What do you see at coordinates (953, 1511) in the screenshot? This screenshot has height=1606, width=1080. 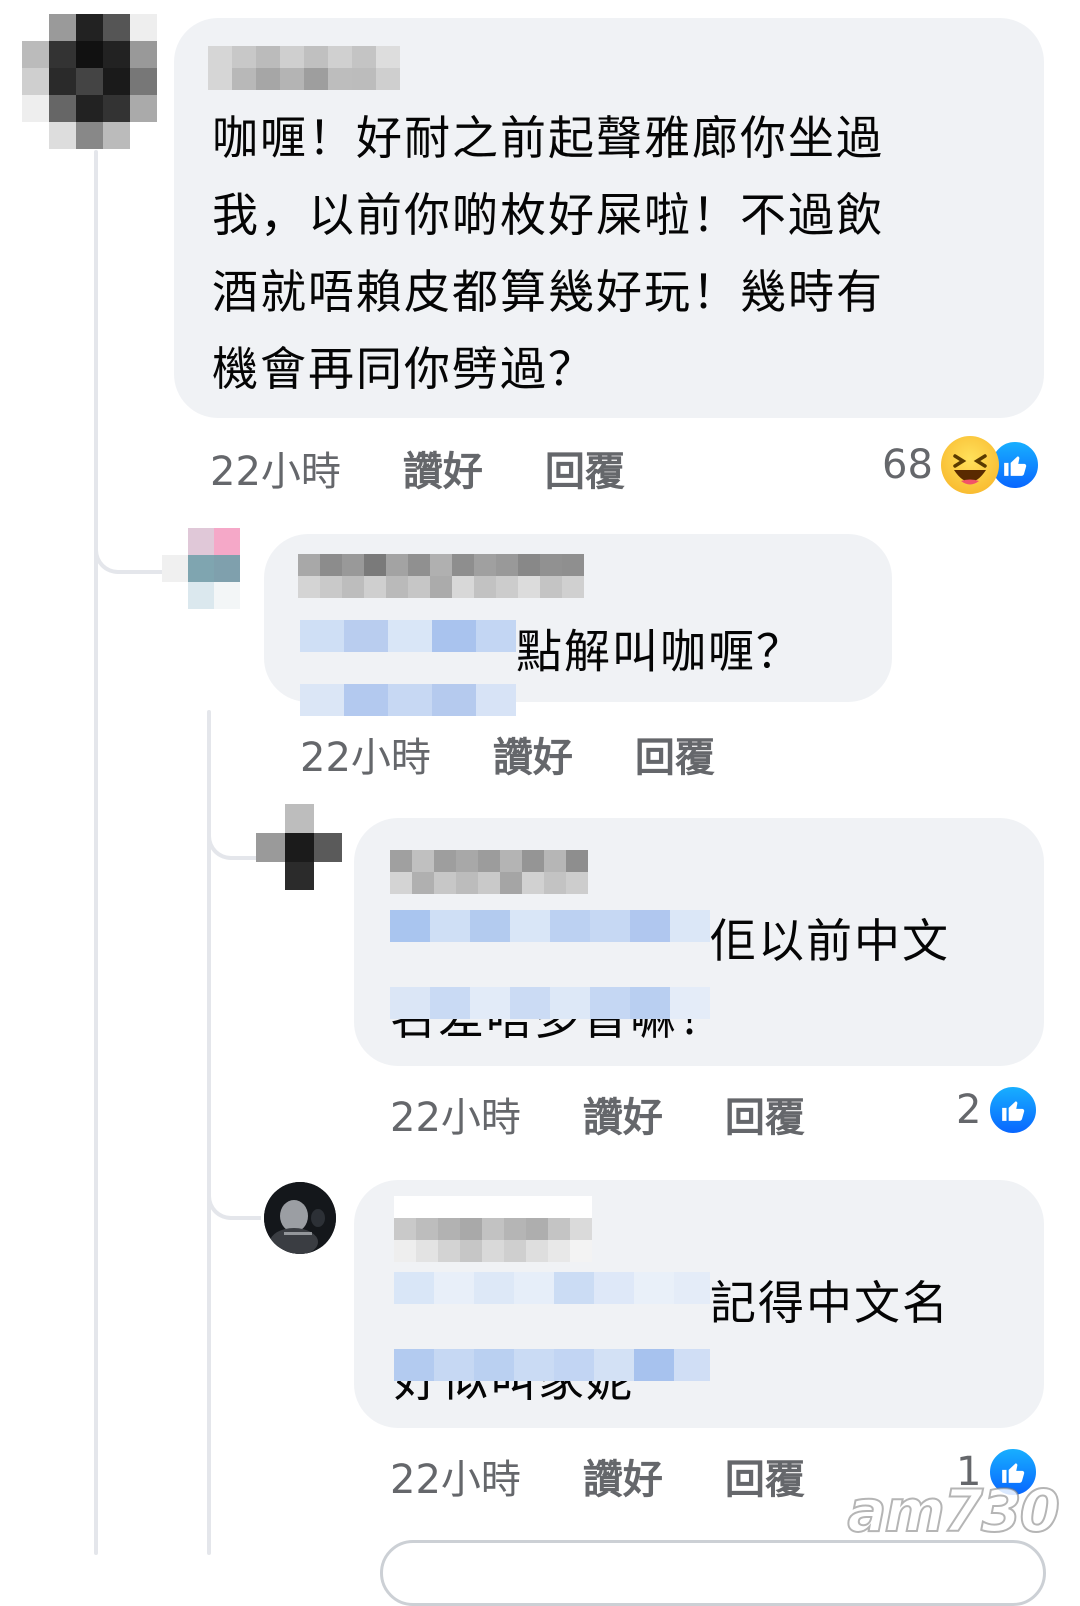 I see `watermark-logo: am730` at bounding box center [953, 1511].